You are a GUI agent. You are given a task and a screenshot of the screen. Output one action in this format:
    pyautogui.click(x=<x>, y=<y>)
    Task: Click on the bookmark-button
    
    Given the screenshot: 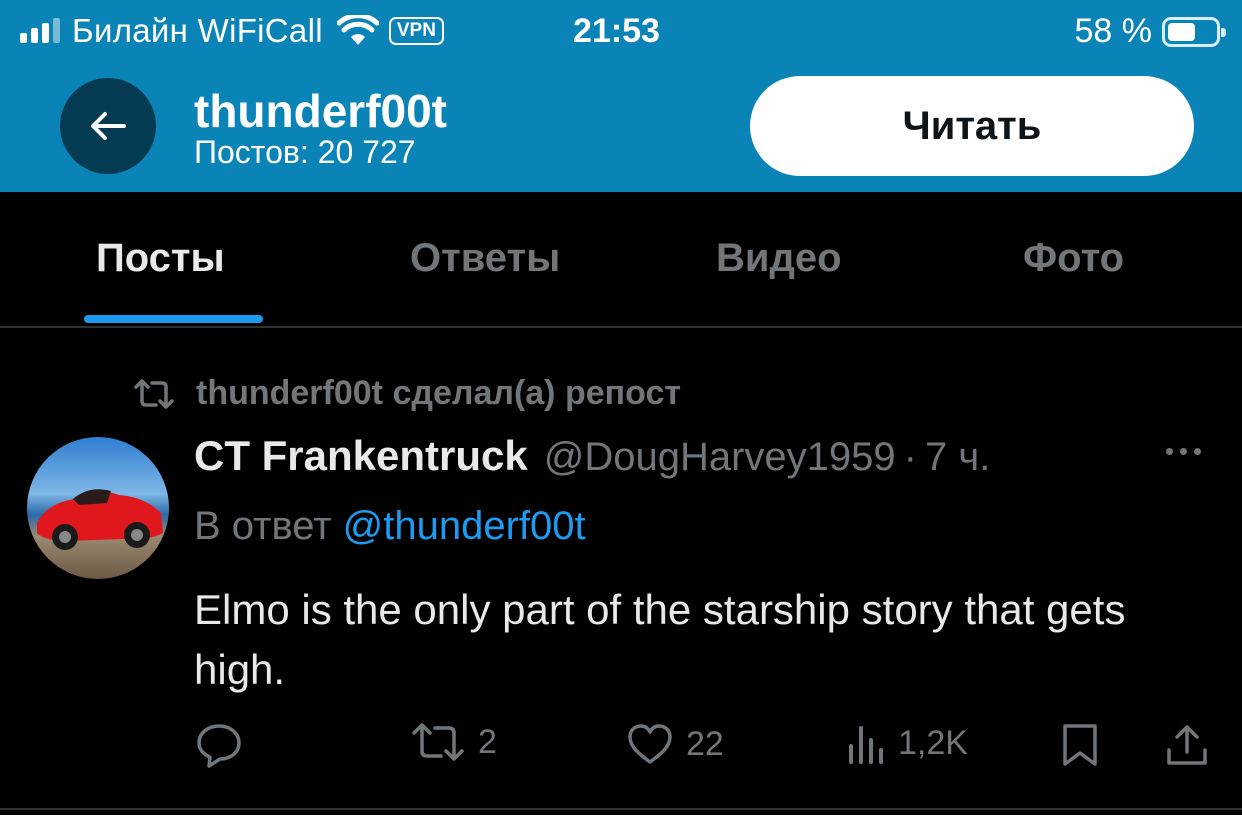 What is the action you would take?
    pyautogui.click(x=1080, y=745)
    